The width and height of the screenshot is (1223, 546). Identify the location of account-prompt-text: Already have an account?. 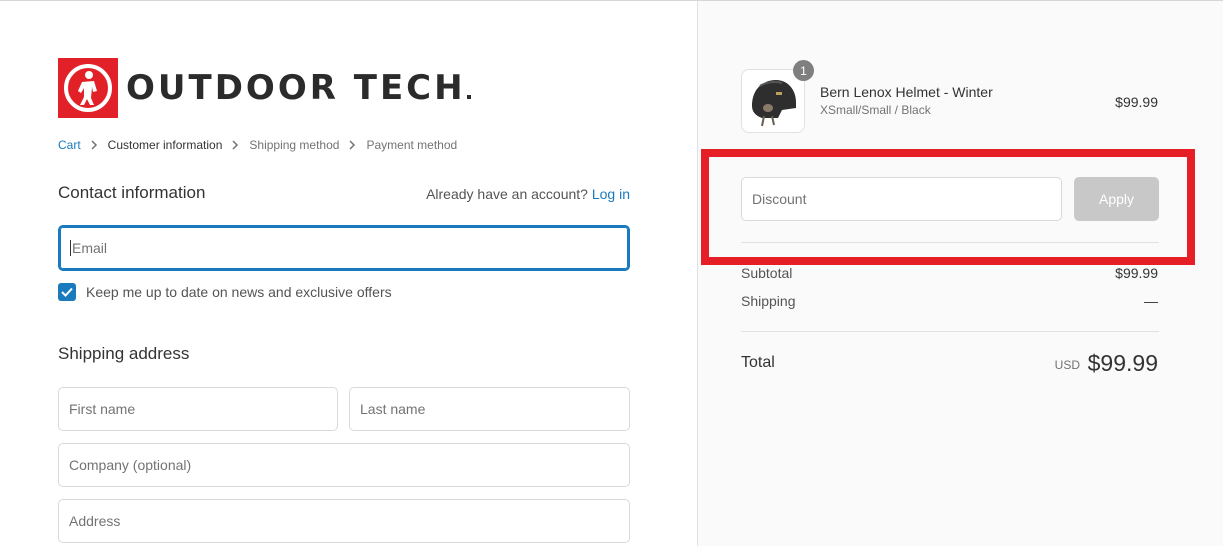
(507, 194).